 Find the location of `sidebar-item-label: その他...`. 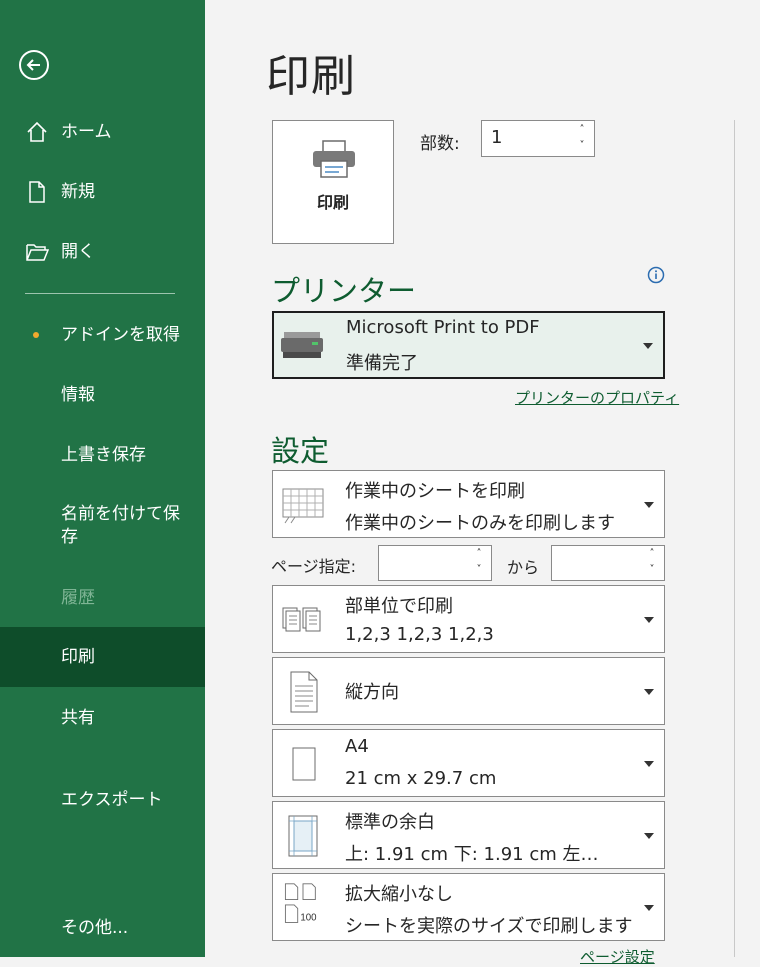

sidebar-item-label: その他... is located at coordinates (95, 927).